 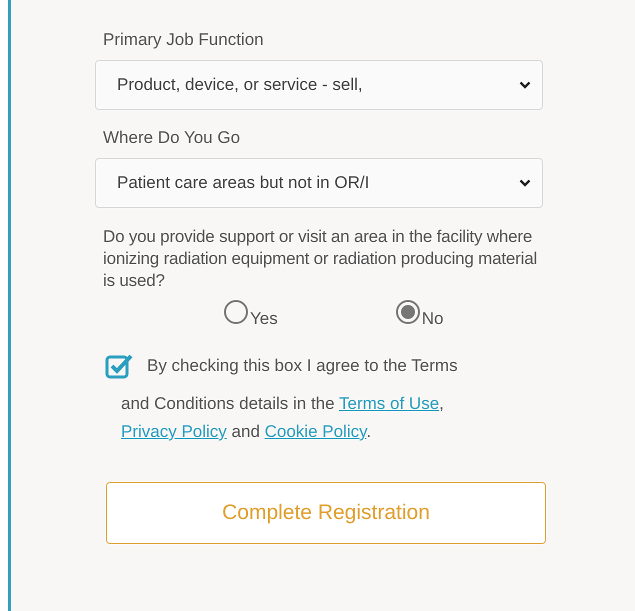 I want to click on radio-label: No, so click(x=433, y=319).